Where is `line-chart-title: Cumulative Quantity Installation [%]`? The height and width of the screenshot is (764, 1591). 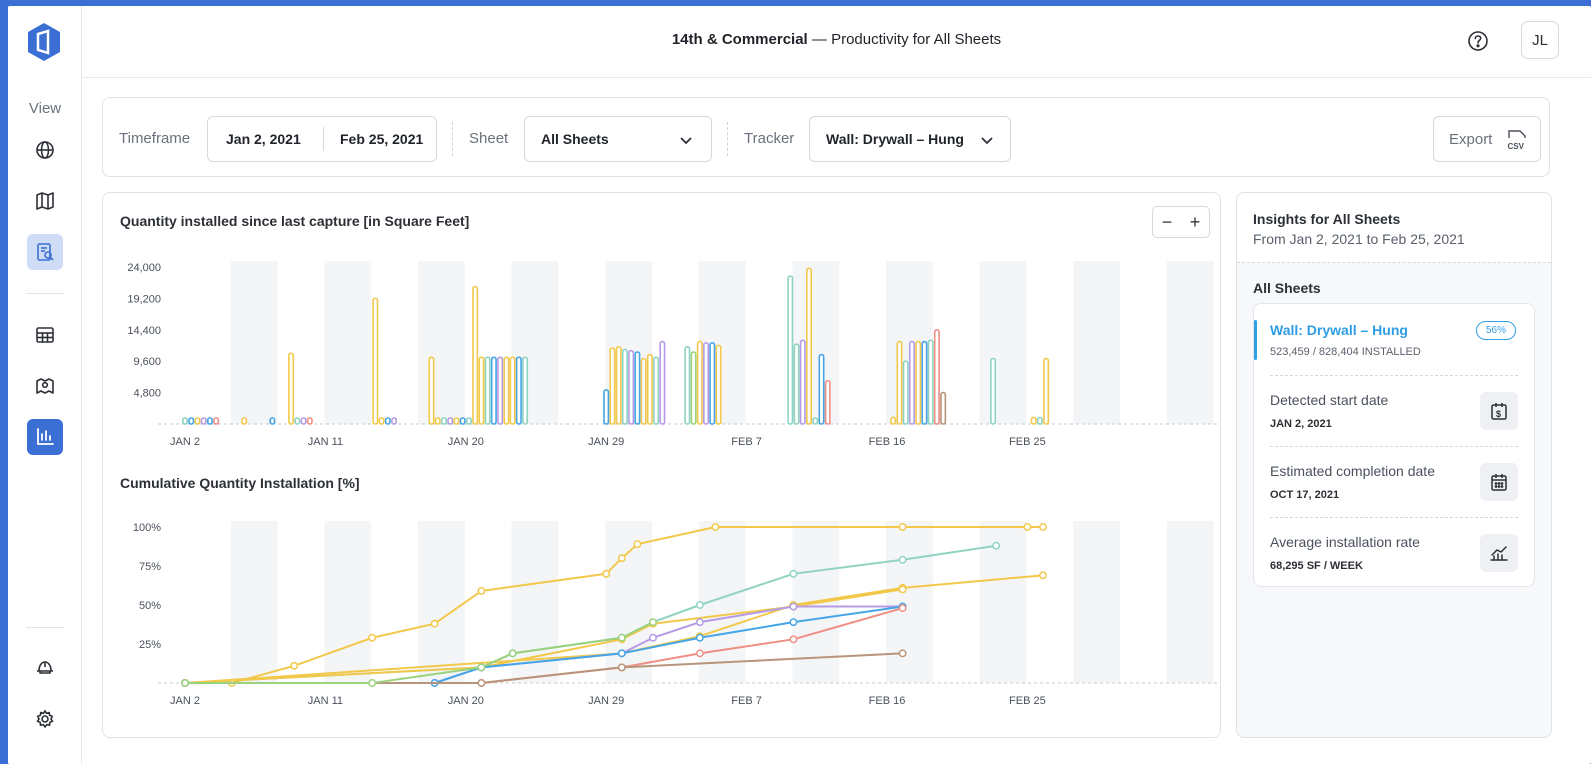 line-chart-title: Cumulative Quantity Installation [%] is located at coordinates (240, 483).